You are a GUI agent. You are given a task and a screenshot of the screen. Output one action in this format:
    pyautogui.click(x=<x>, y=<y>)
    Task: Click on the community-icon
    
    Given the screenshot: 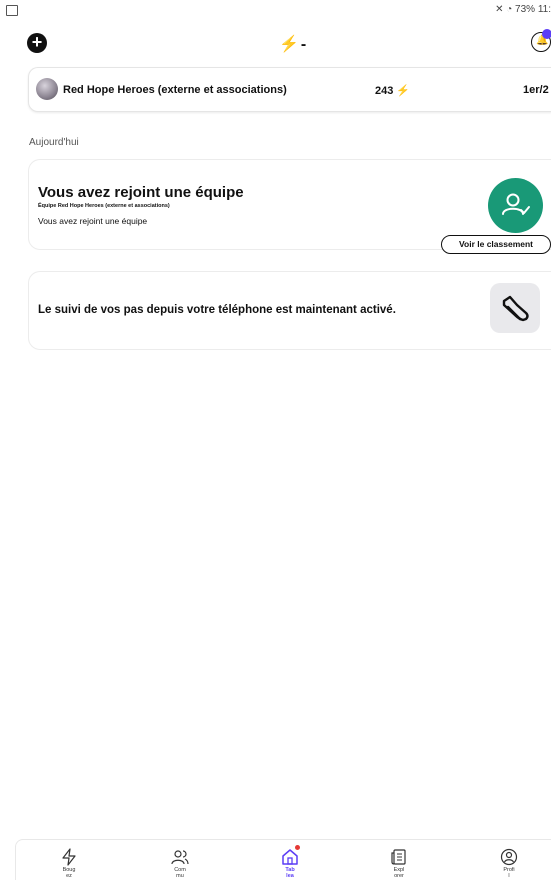 What is the action you would take?
    pyautogui.click(x=180, y=857)
    